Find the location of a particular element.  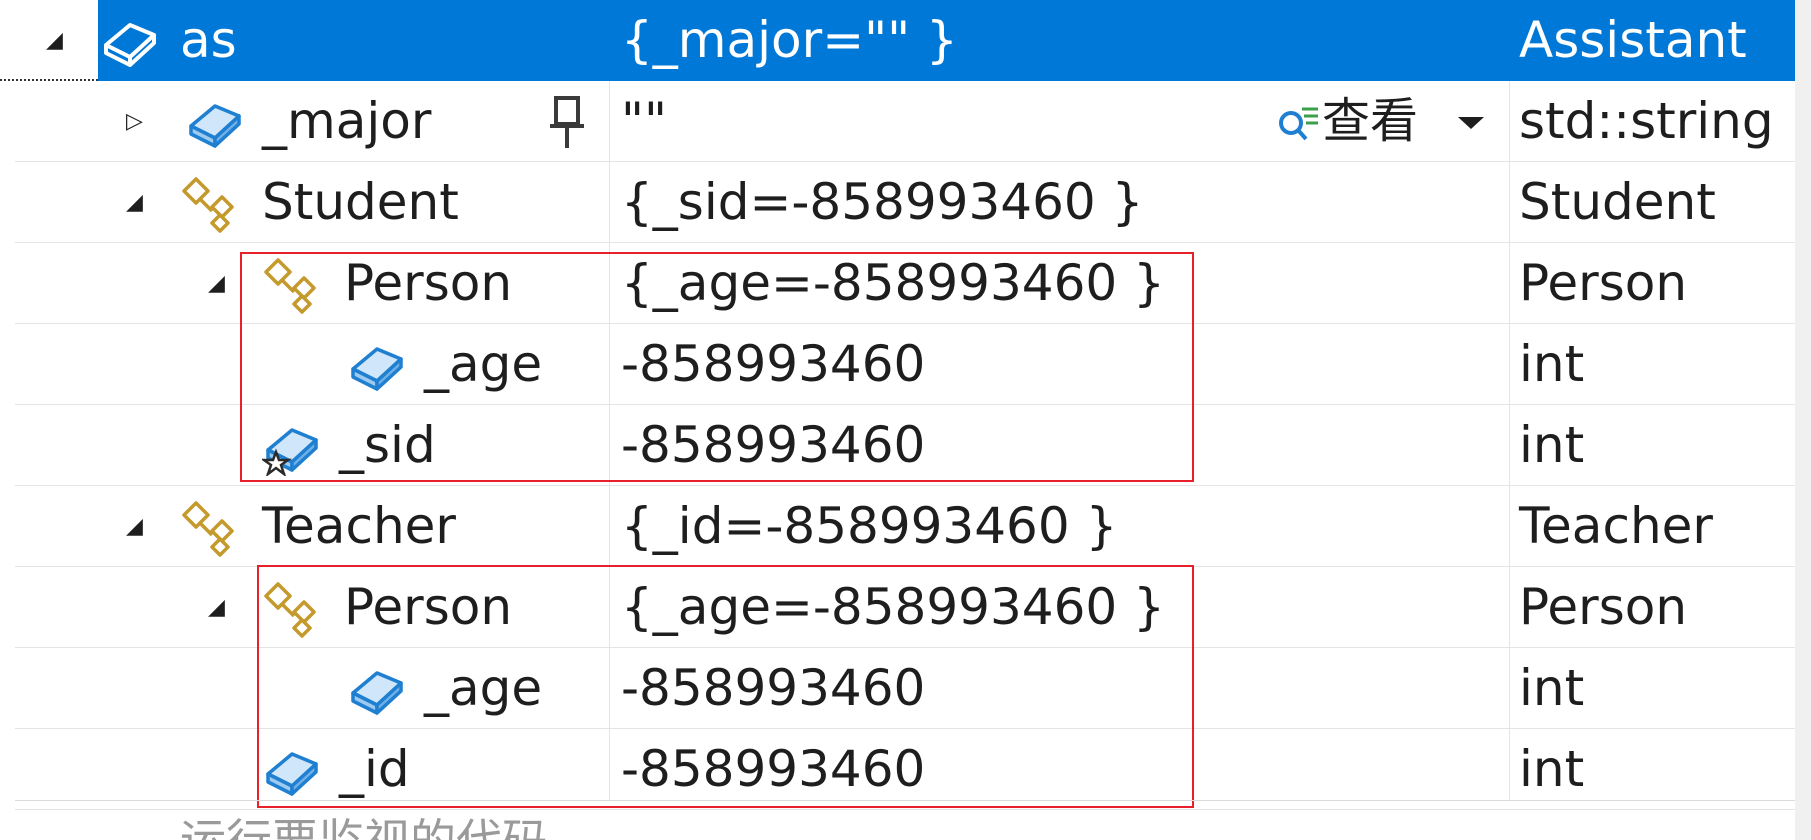

chevron-down-icon is located at coordinates (1471, 123).